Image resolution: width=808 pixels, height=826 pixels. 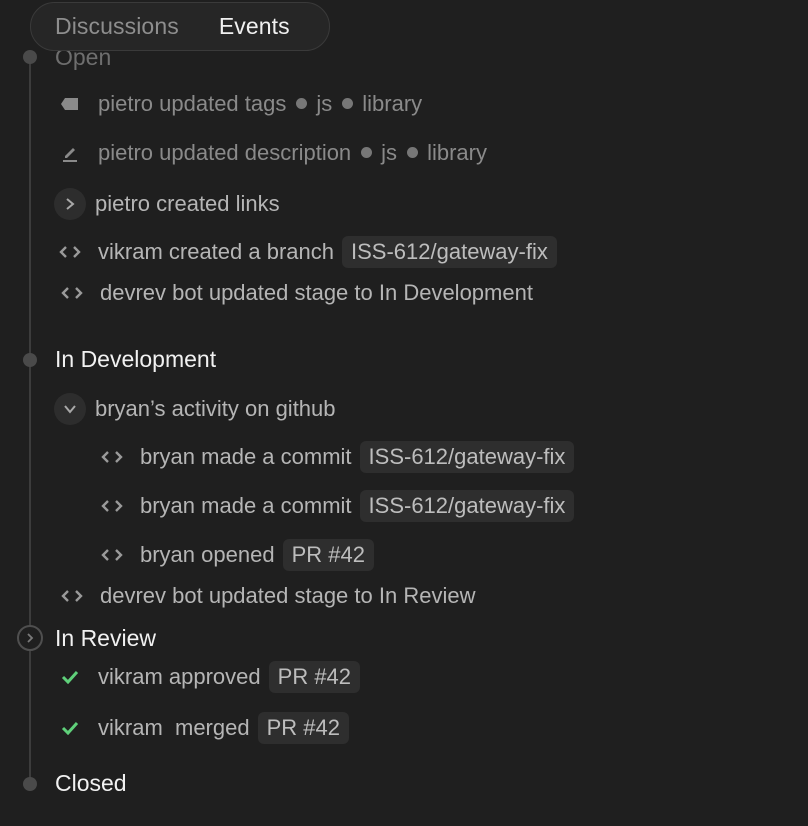 What do you see at coordinates (179, 676) in the screenshot?
I see `event-text: vikram approved` at bounding box center [179, 676].